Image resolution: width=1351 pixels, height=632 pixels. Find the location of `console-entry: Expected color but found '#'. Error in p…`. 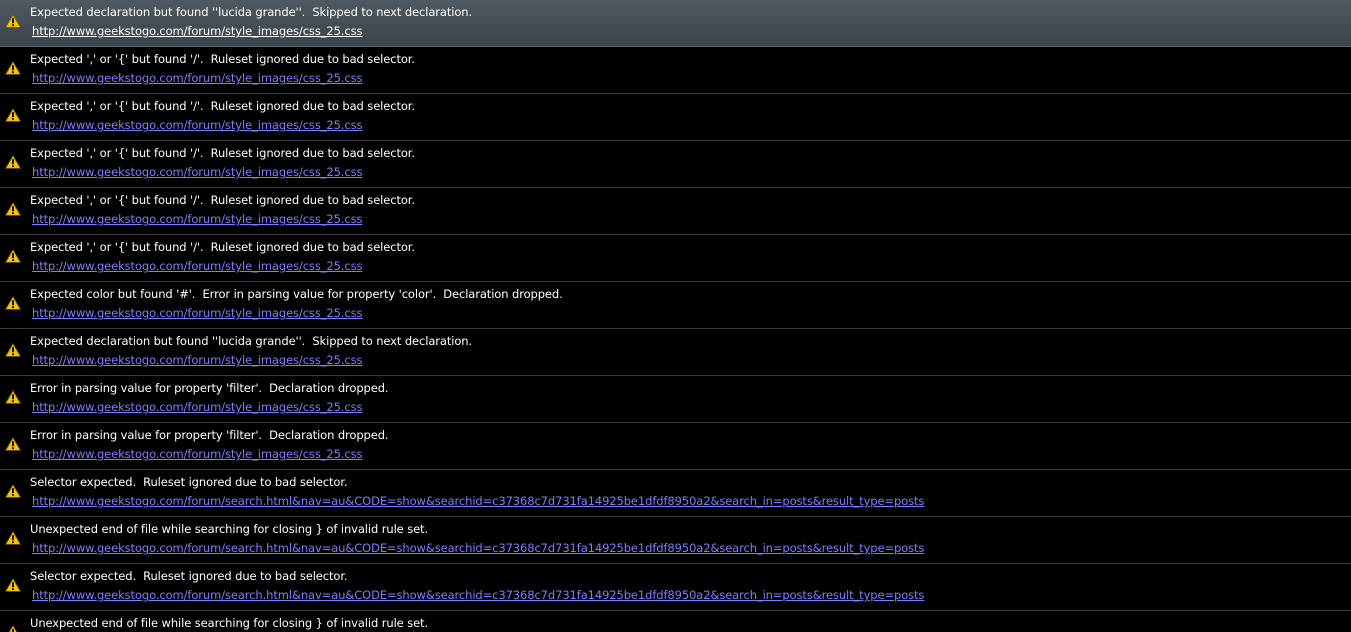

console-entry: Expected color but found '#'. Error in p… is located at coordinates (675, 305).